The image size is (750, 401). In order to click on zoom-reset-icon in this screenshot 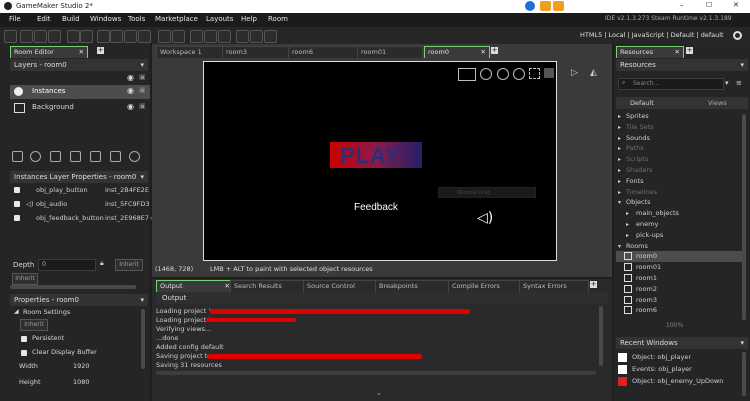, I will do `click(210, 36)`.